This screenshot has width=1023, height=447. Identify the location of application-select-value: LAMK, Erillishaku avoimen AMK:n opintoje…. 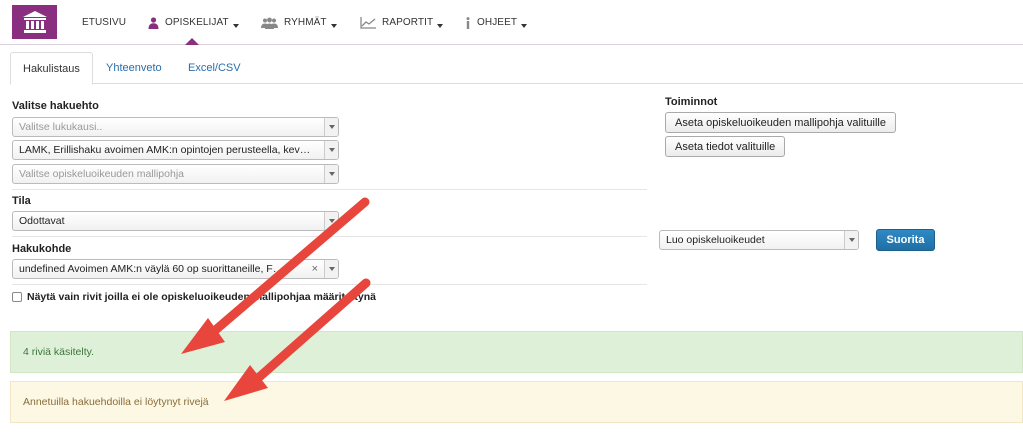
(165, 150).